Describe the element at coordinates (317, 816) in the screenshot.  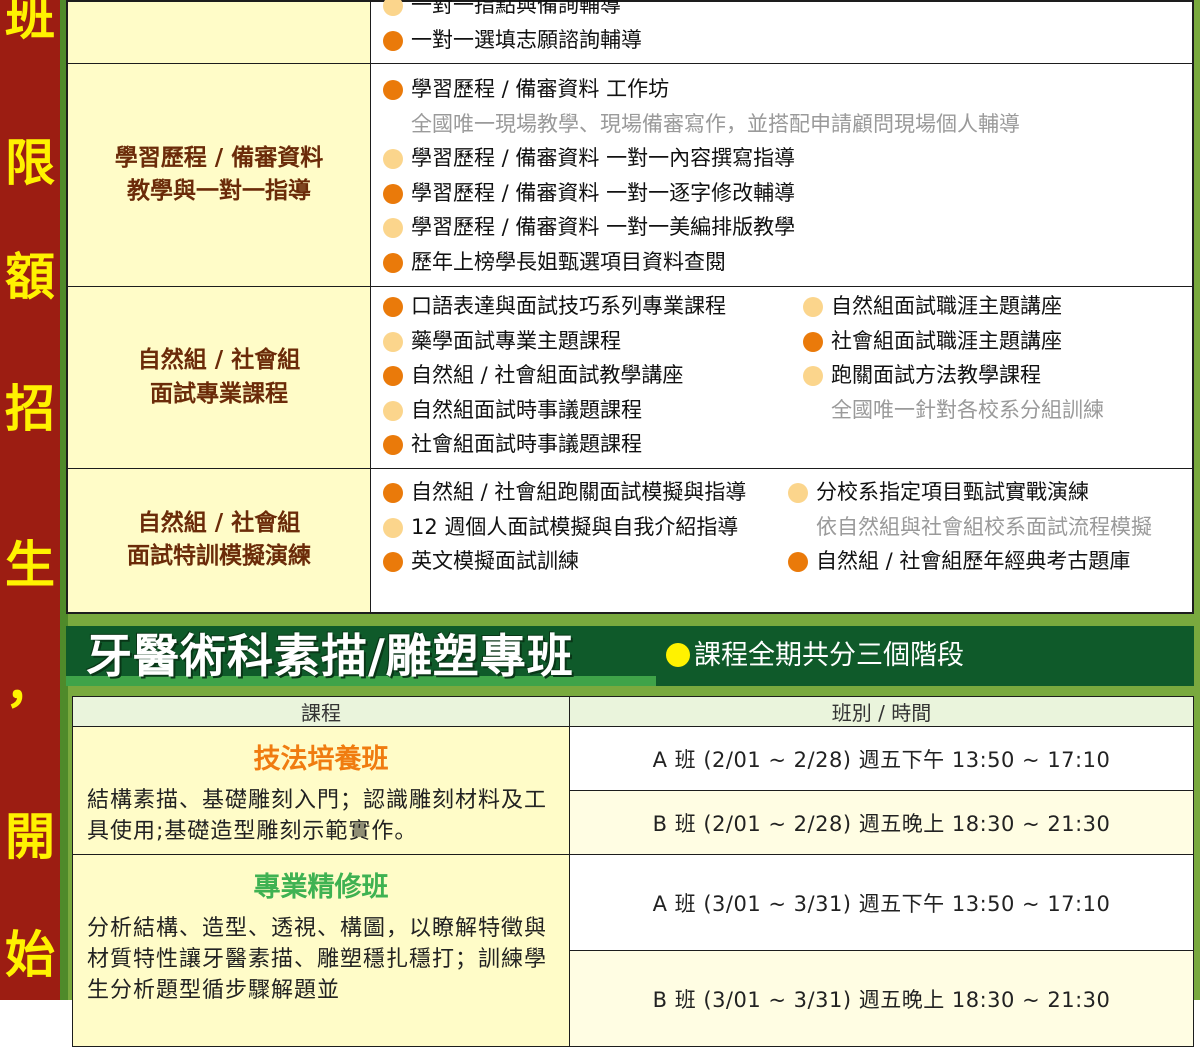
I see `course-description: 結構素描、基礎雕刻入門；認識雕刻材料及工具使用;基礎造型雕刻示範實作。` at that location.